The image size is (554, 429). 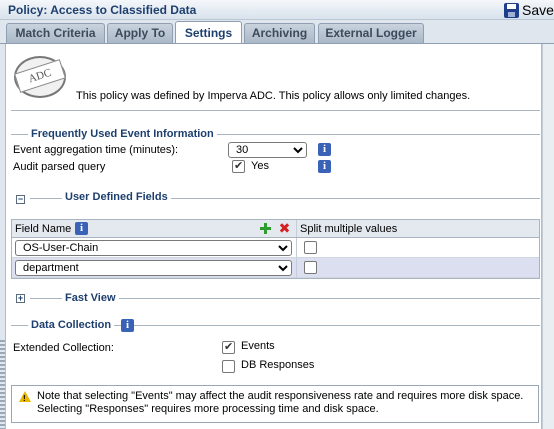 I want to click on adc-stamp-logo: ADC, so click(x=41, y=78).